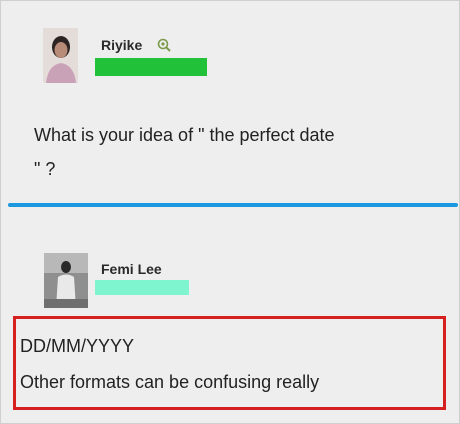 The width and height of the screenshot is (460, 424). I want to click on reply-text-line: DD/MM/YYYY, so click(77, 346).